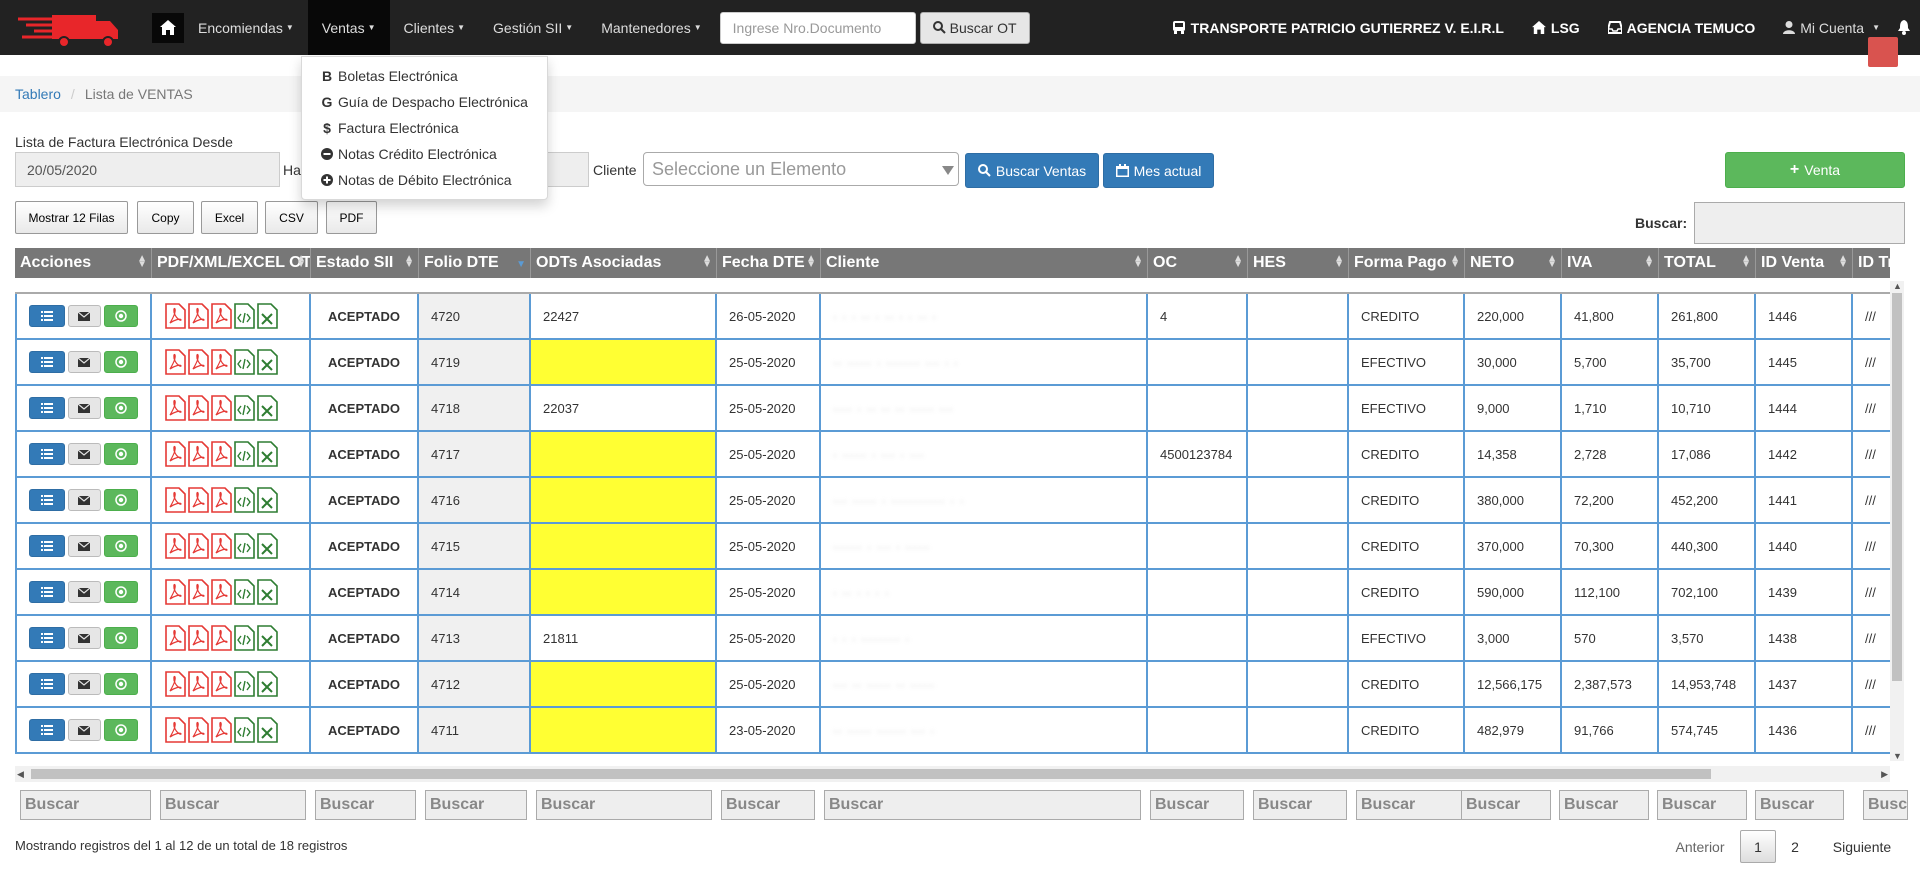  Describe the element at coordinates (1883, 52) in the screenshot. I see `notification-badge` at that location.